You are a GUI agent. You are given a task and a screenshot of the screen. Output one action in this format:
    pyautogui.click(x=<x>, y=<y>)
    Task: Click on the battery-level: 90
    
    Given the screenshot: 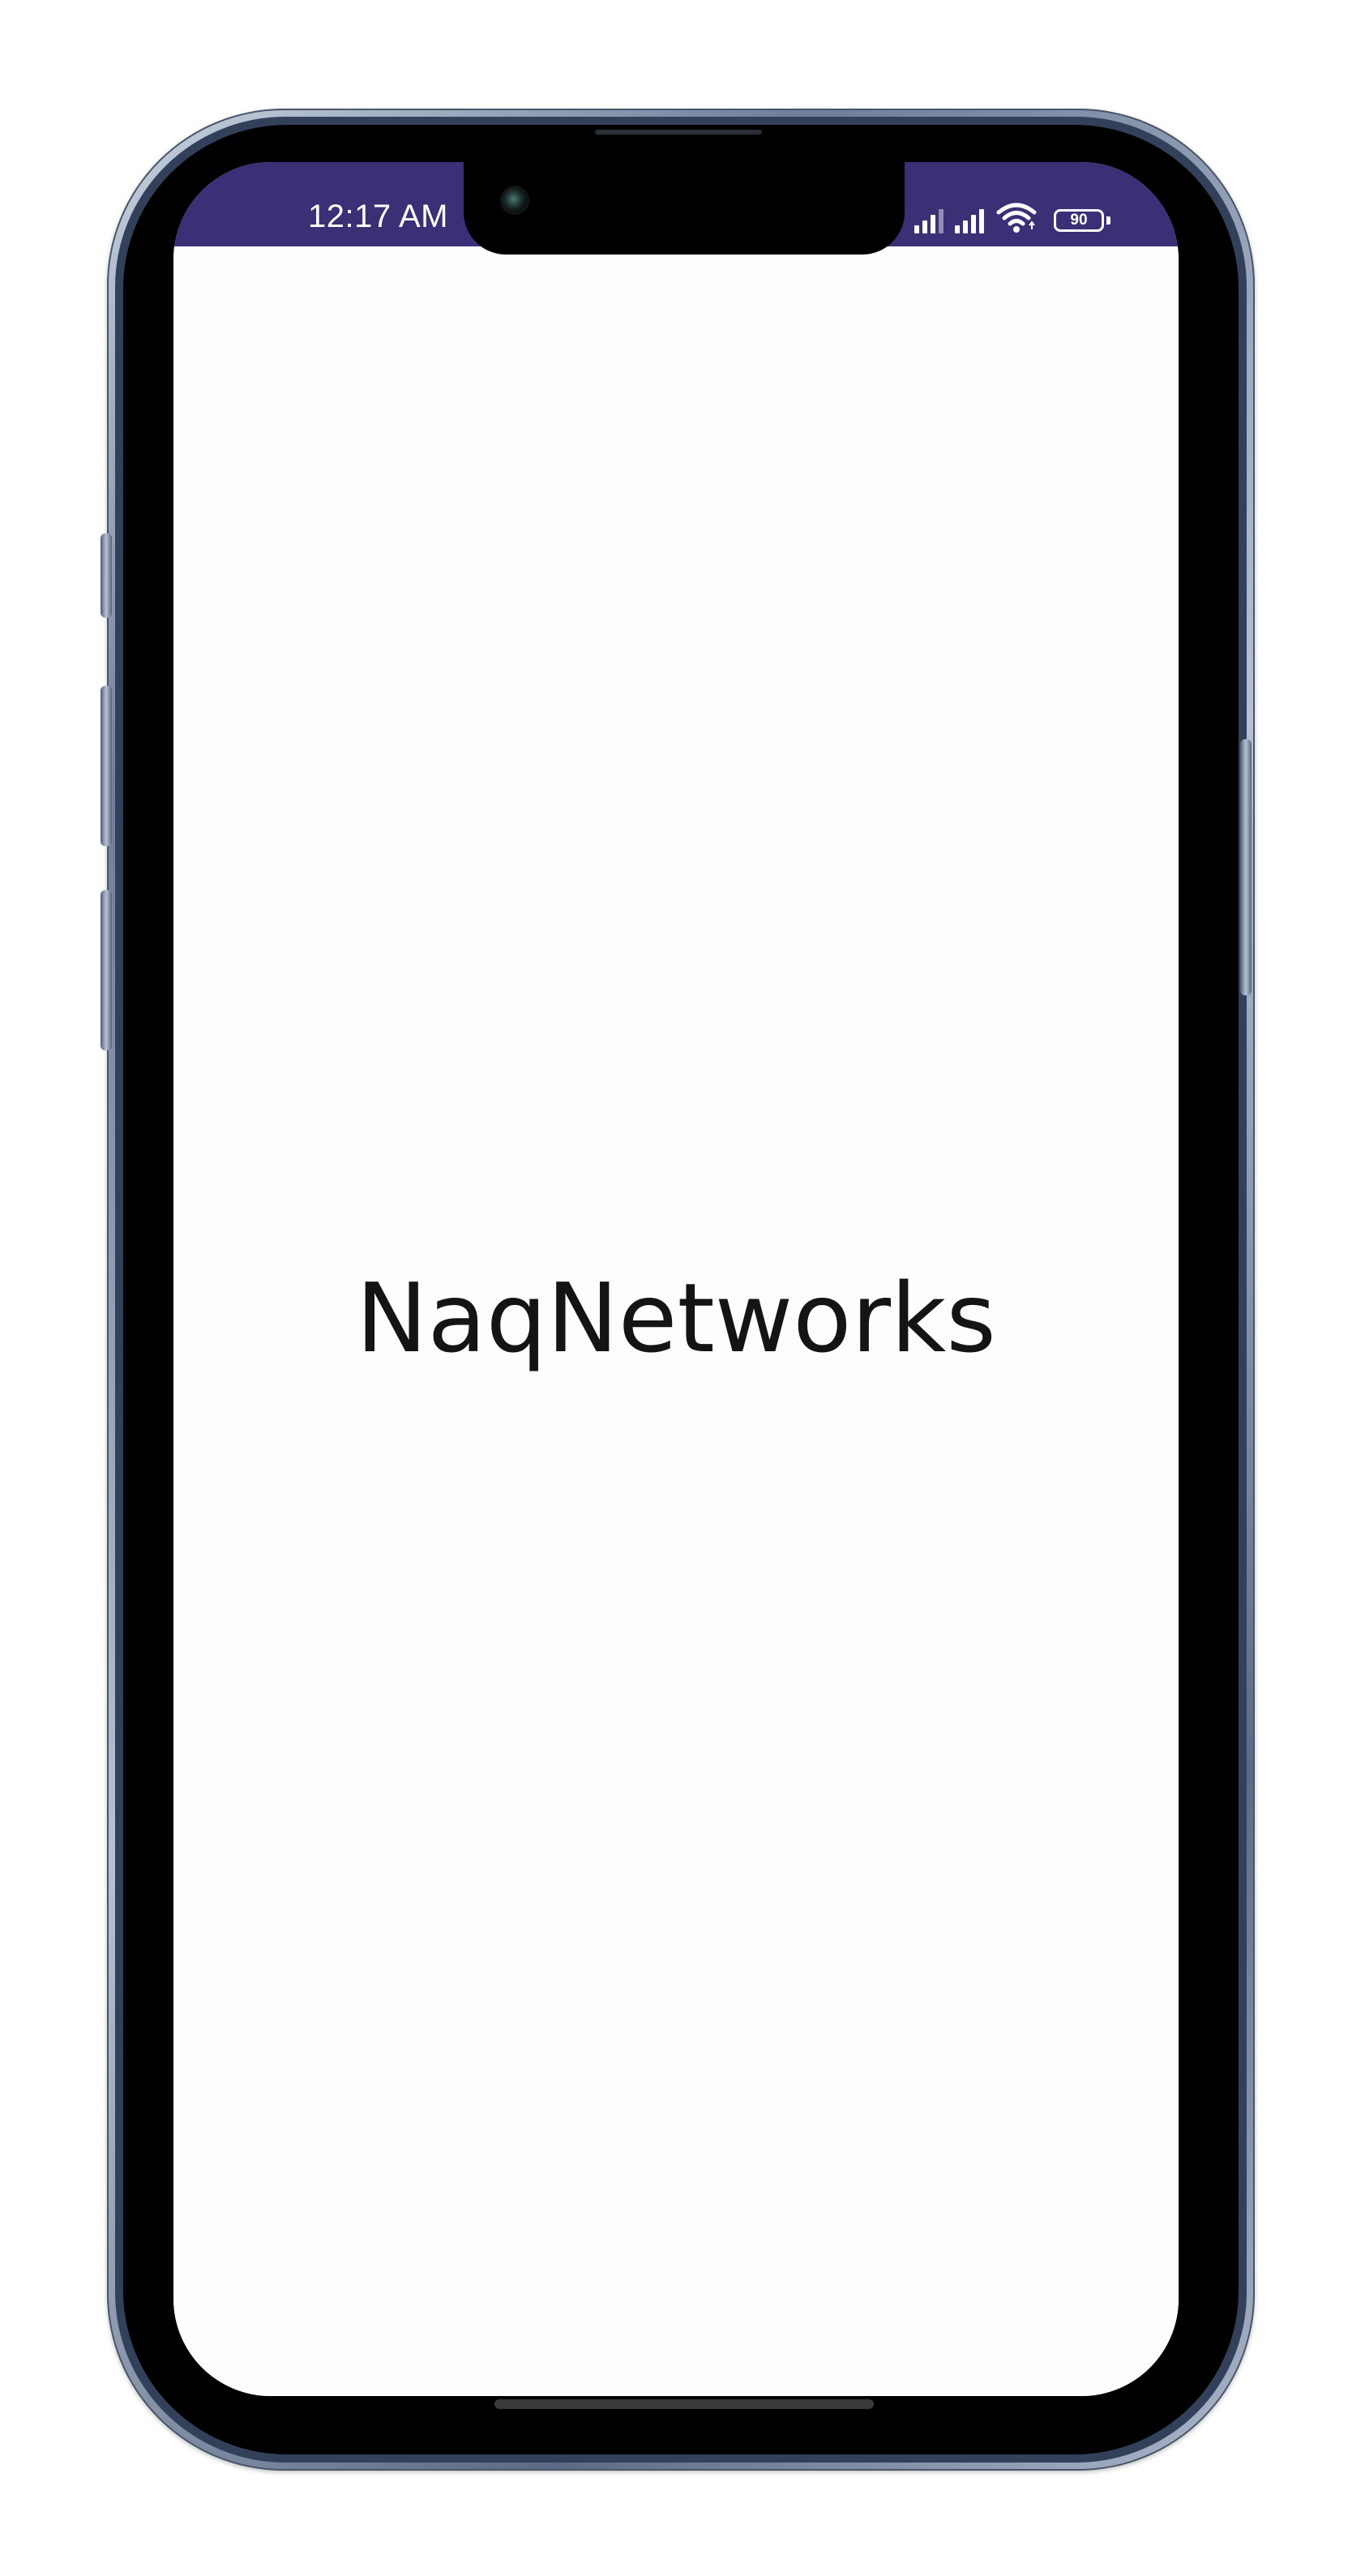 What is the action you would take?
    pyautogui.click(x=1079, y=220)
    